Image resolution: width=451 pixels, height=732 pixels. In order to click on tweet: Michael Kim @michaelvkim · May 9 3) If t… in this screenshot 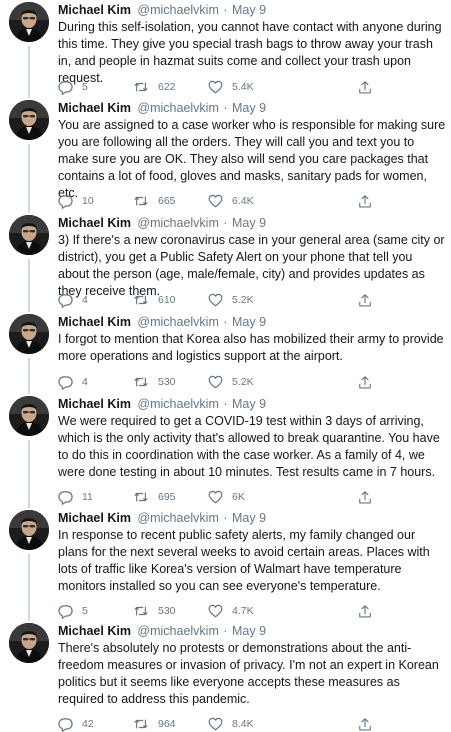, I will do `click(225, 264)`.